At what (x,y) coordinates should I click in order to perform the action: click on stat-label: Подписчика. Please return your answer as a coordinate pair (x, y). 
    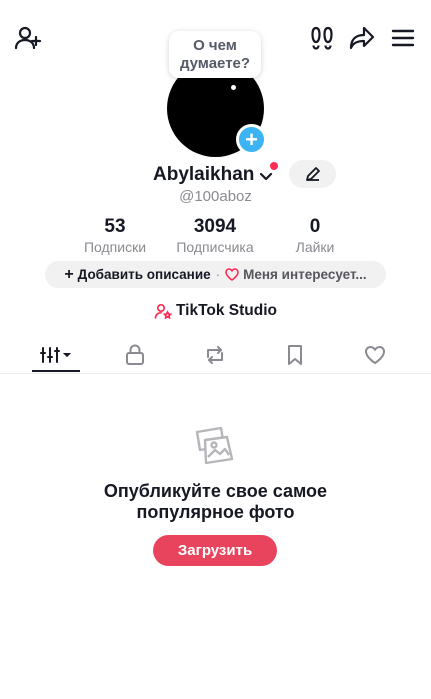
    Looking at the image, I should click on (215, 247).